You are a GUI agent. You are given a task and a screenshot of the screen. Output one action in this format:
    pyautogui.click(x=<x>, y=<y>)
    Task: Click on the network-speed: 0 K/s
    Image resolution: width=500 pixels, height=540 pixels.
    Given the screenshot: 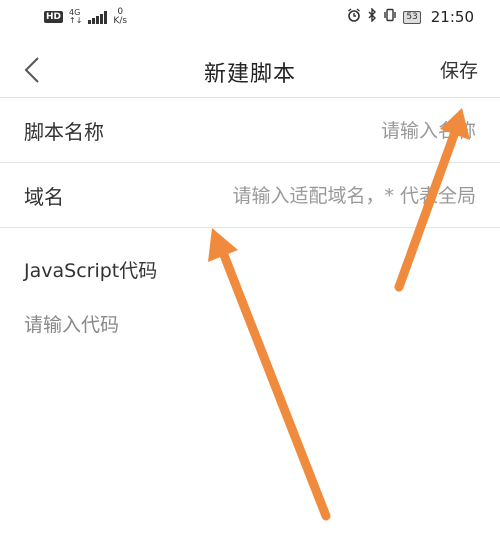 What is the action you would take?
    pyautogui.click(x=120, y=17)
    